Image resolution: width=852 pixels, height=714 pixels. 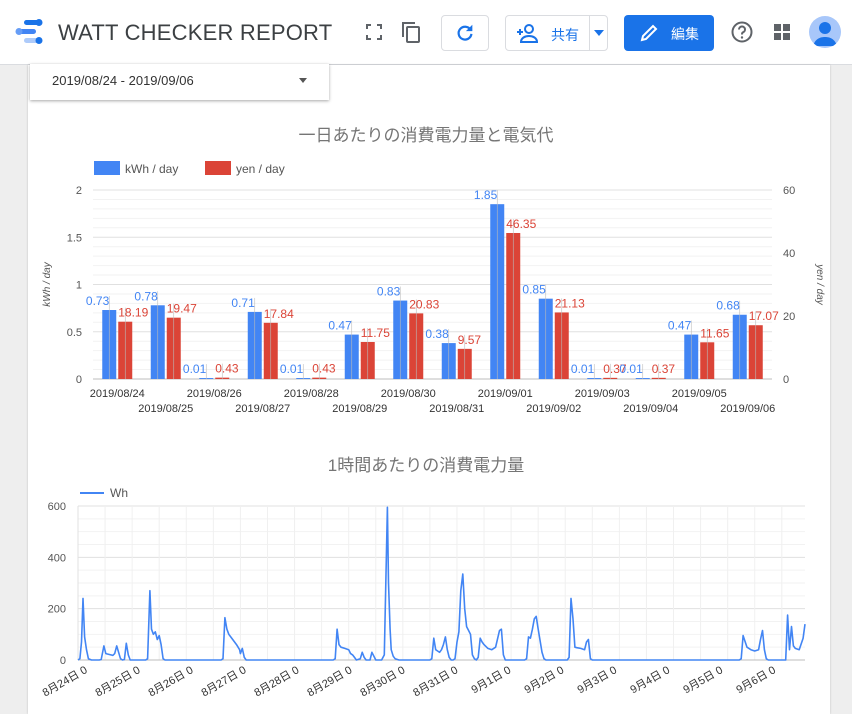 What do you see at coordinates (470, 340) in the screenshot?
I see `data-label-yen: 9.57` at bounding box center [470, 340].